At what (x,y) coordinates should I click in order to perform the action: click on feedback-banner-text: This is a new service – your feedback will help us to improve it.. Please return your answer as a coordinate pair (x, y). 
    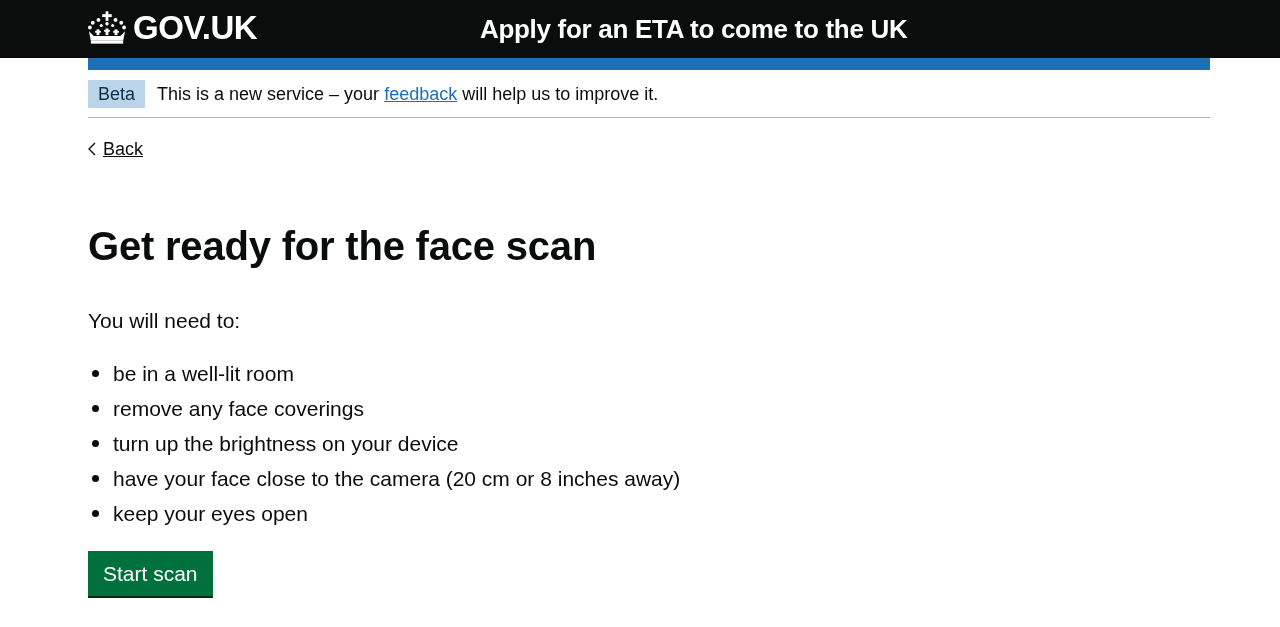
    Looking at the image, I should click on (408, 94).